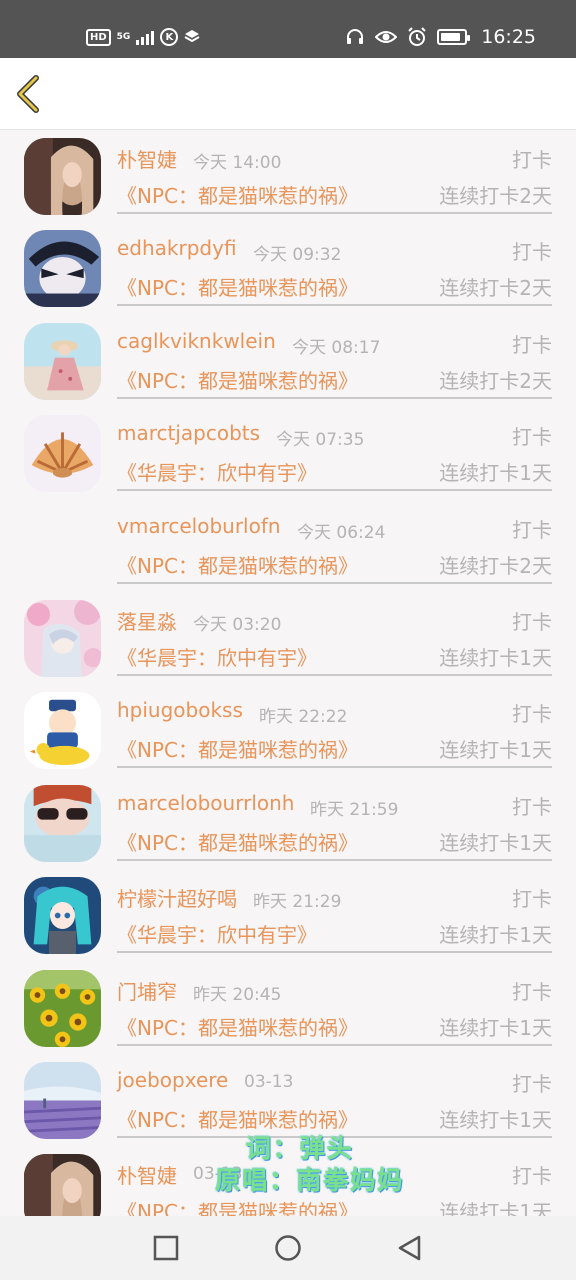 This screenshot has width=576, height=1280. Describe the element at coordinates (177, 248) in the screenshot. I see `user-name: edhakrpdyfi` at that location.